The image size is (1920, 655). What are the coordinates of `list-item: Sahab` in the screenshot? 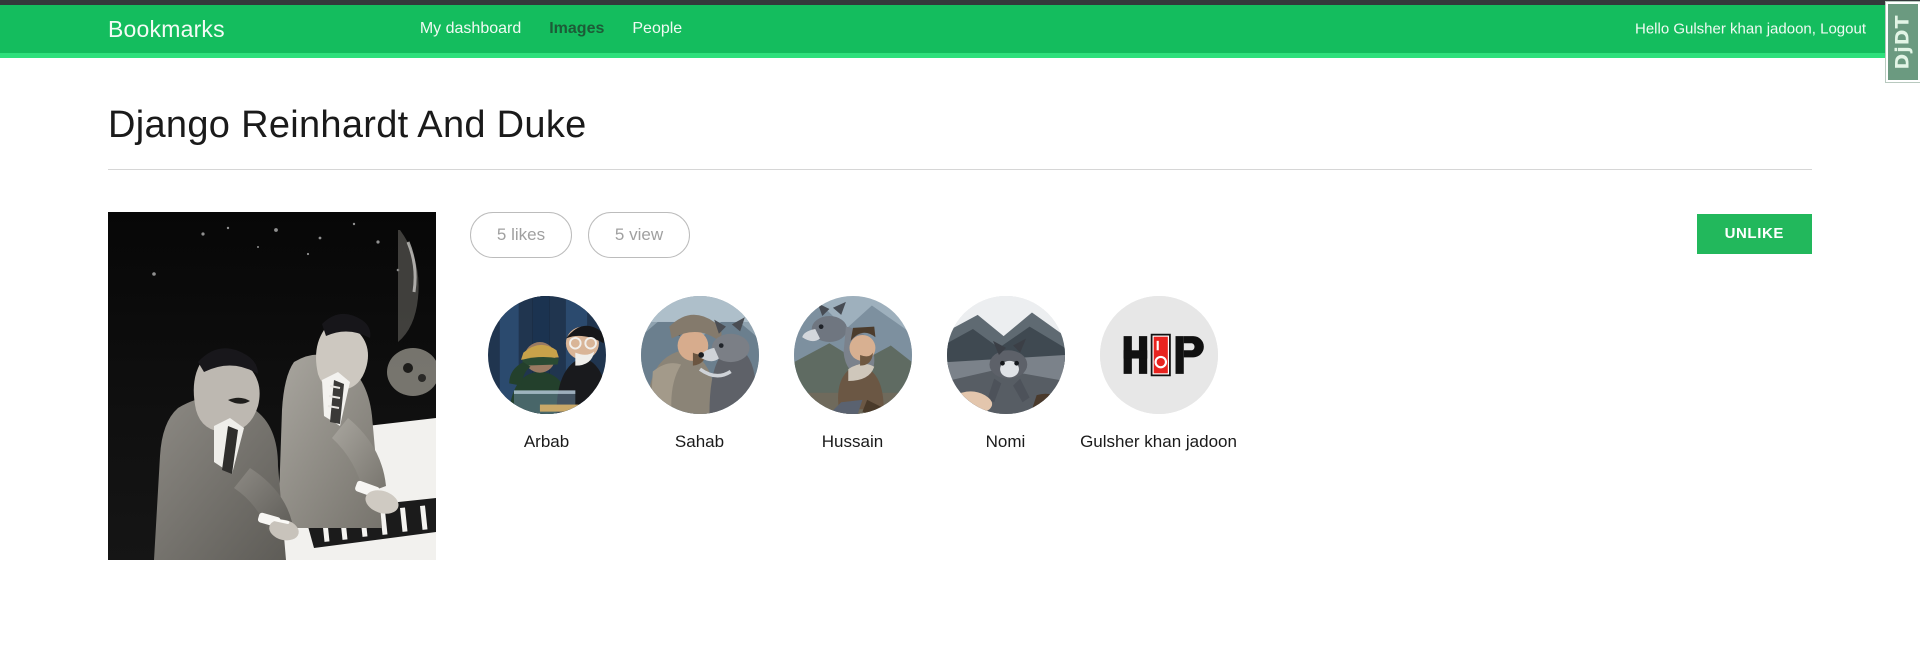 It's located at (699, 373).